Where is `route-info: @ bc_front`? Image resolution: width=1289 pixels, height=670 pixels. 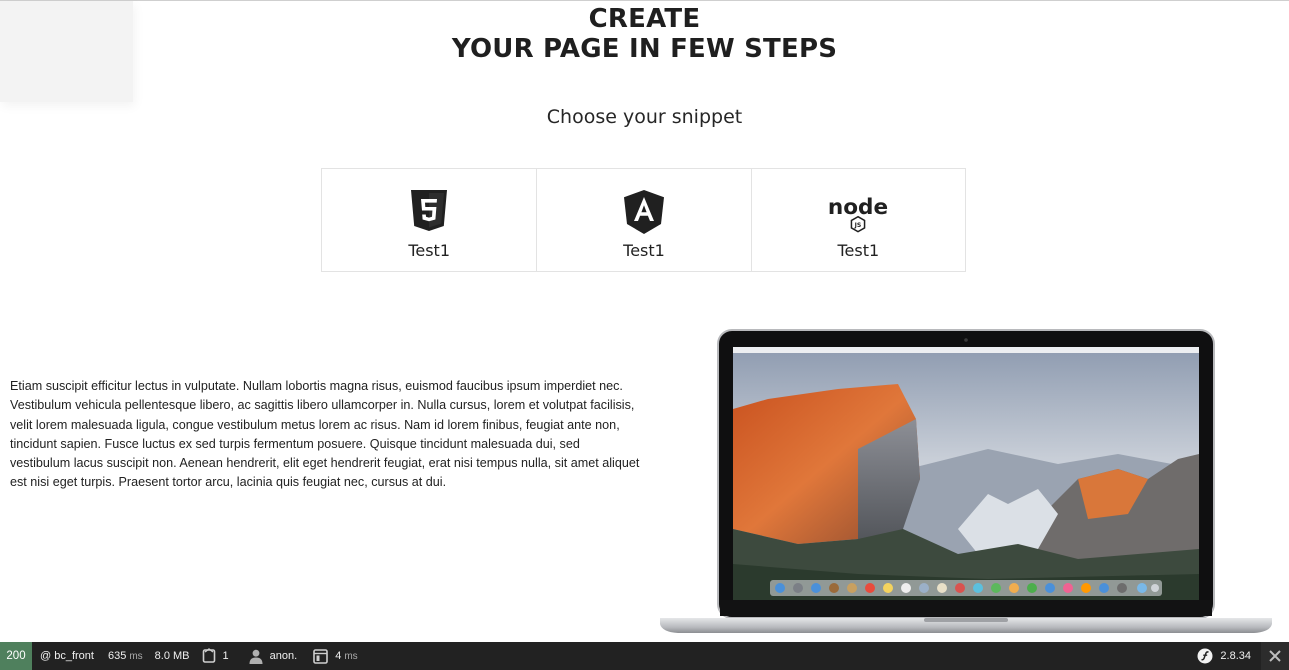
route-info: @ bc_front is located at coordinates (63, 656).